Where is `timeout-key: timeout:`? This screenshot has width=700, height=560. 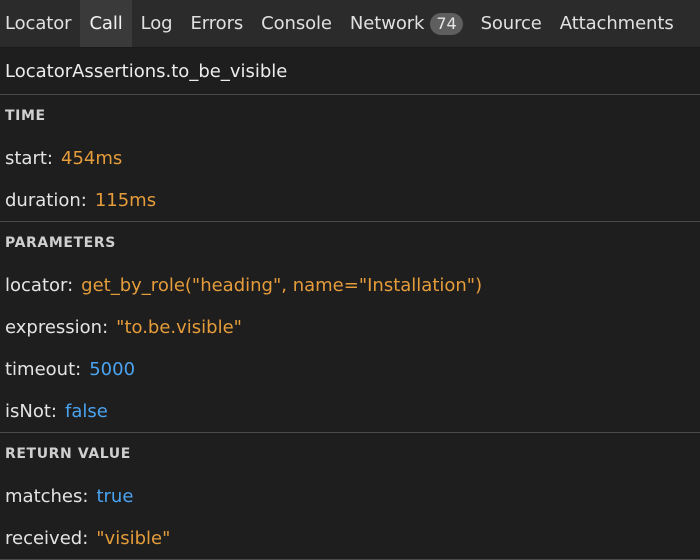
timeout-key: timeout: is located at coordinates (43, 369).